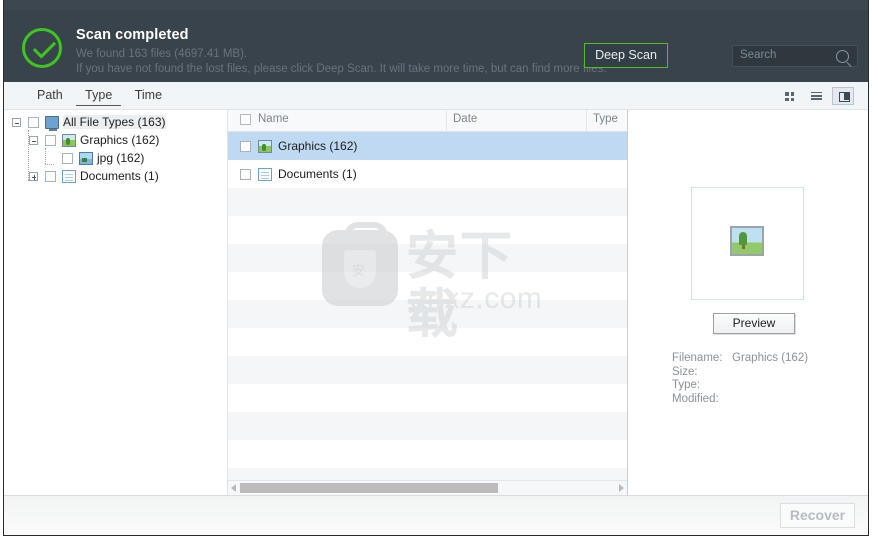  Describe the element at coordinates (842, 56) in the screenshot. I see `magnifier-icon` at that location.